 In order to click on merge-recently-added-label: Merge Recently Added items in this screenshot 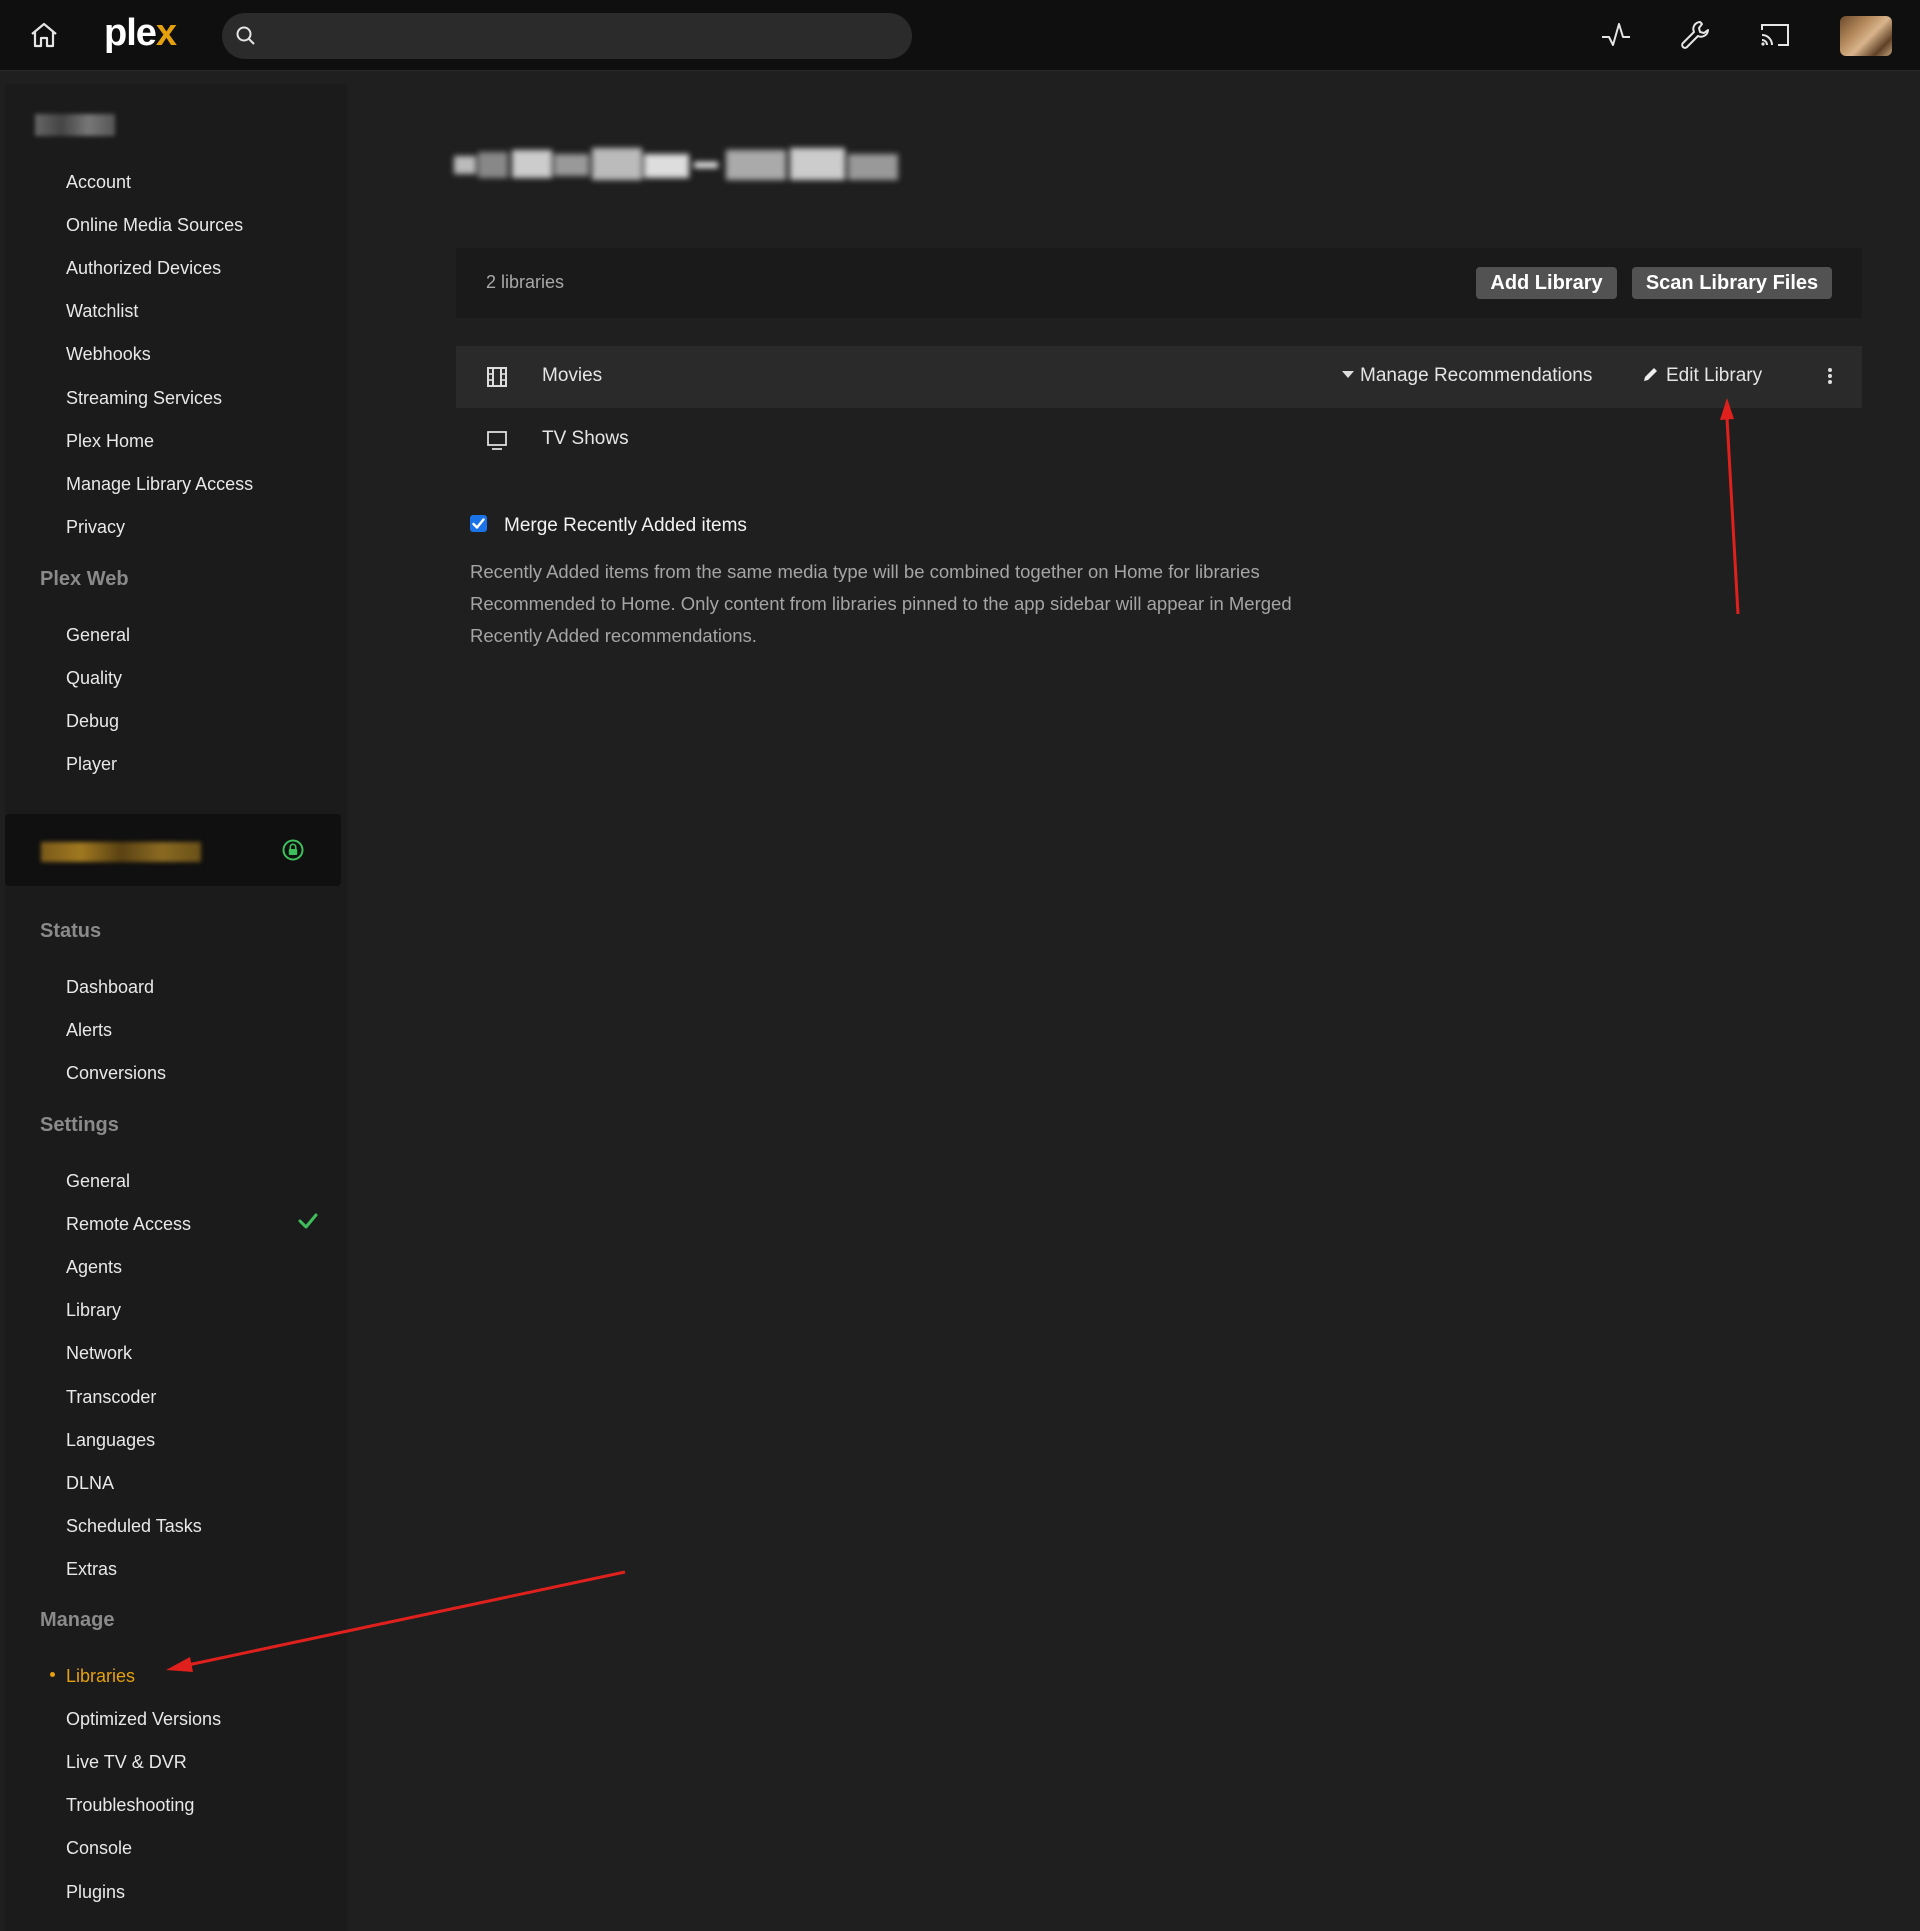, I will do `click(625, 526)`.